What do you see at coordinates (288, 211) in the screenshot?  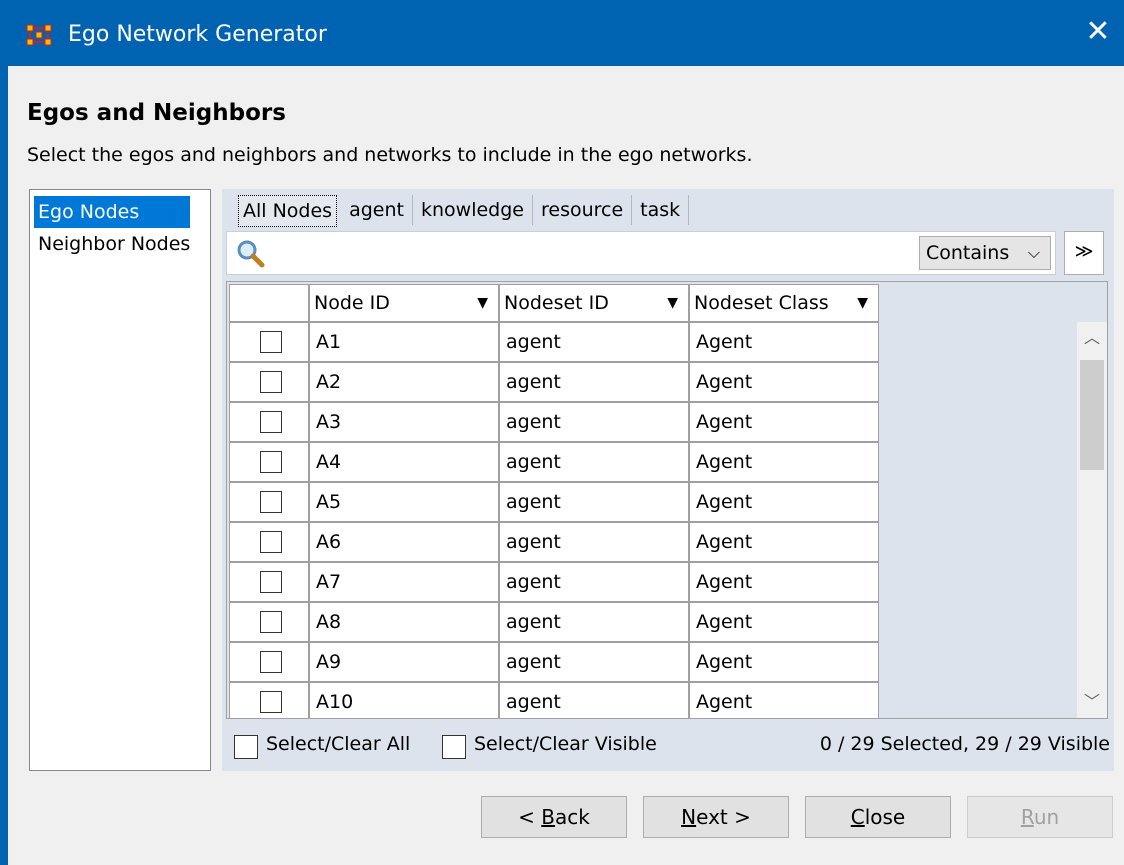 I see `tab-all-nodes: All Nodes` at bounding box center [288, 211].